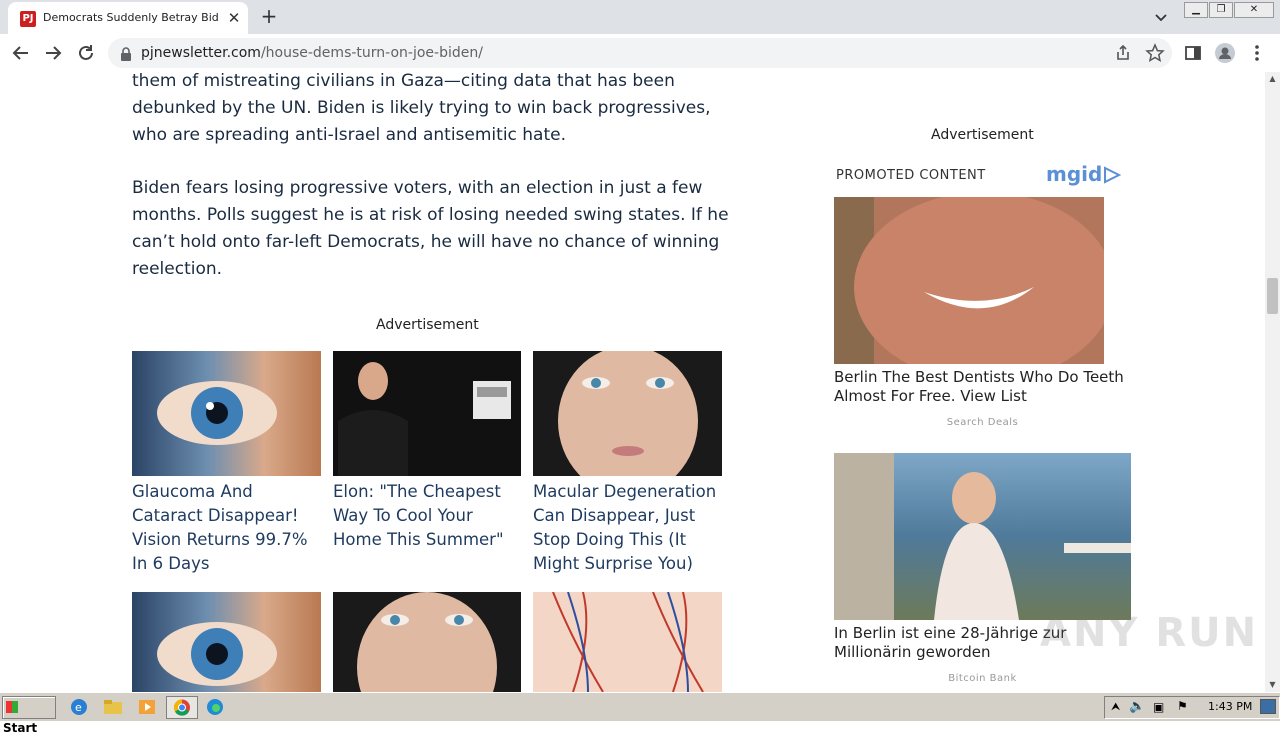 This screenshot has width=1280, height=739. What do you see at coordinates (1112, 177) in the screenshot?
I see `adchoices-icon` at bounding box center [1112, 177].